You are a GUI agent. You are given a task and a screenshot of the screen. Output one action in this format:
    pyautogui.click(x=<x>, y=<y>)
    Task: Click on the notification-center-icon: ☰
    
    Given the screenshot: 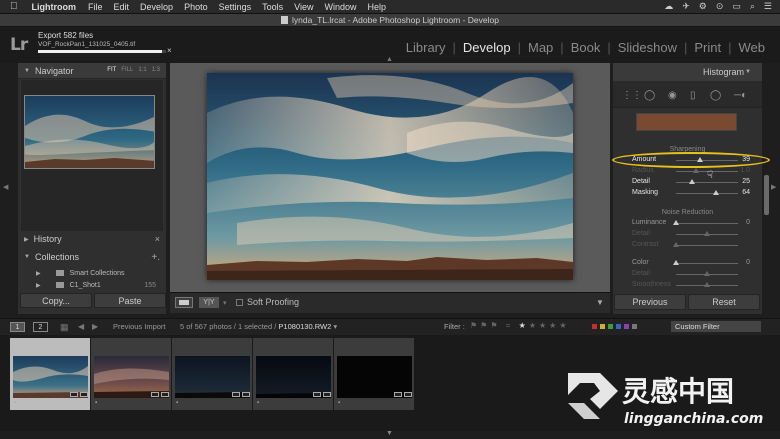 What is the action you would take?
    pyautogui.click(x=768, y=6)
    